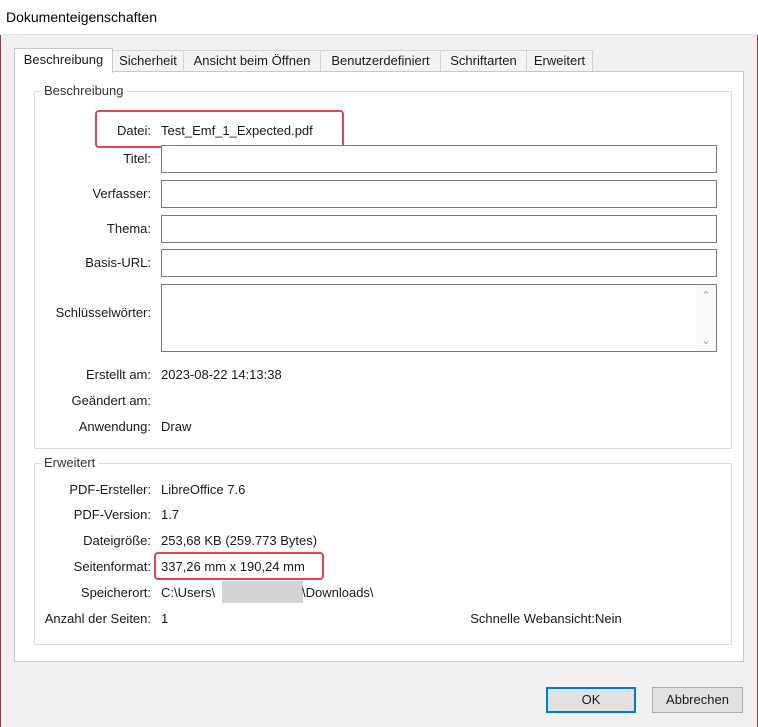 The width and height of the screenshot is (758, 727). What do you see at coordinates (117, 540) in the screenshot?
I see `dateigroesse-label: Dateigröße:` at bounding box center [117, 540].